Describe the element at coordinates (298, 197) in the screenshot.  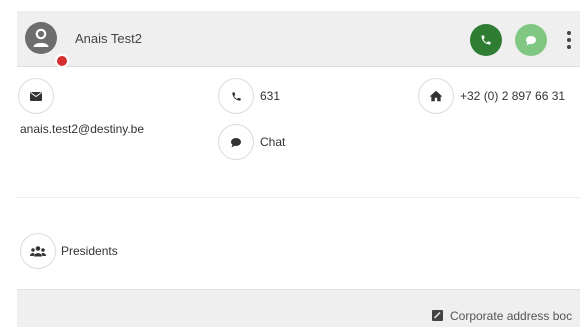
I see `section-divider` at that location.